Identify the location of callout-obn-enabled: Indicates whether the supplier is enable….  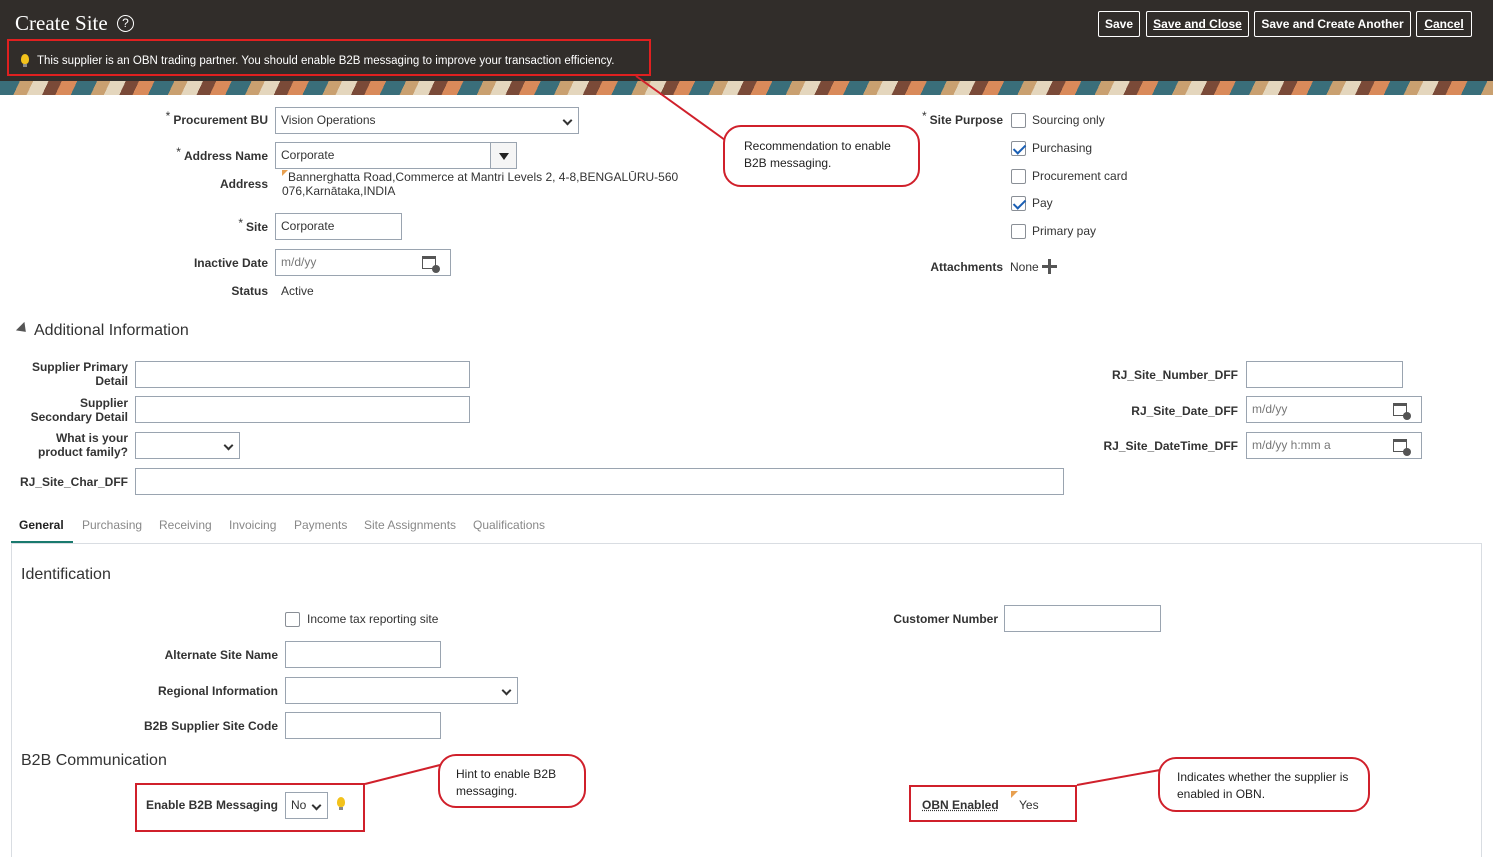
(1264, 784).